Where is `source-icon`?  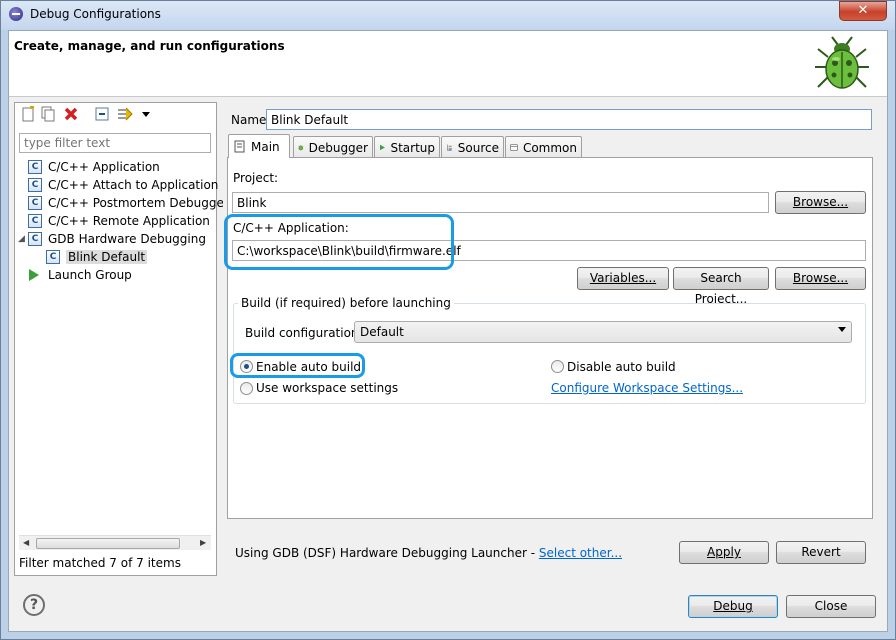
source-icon is located at coordinates (449, 147).